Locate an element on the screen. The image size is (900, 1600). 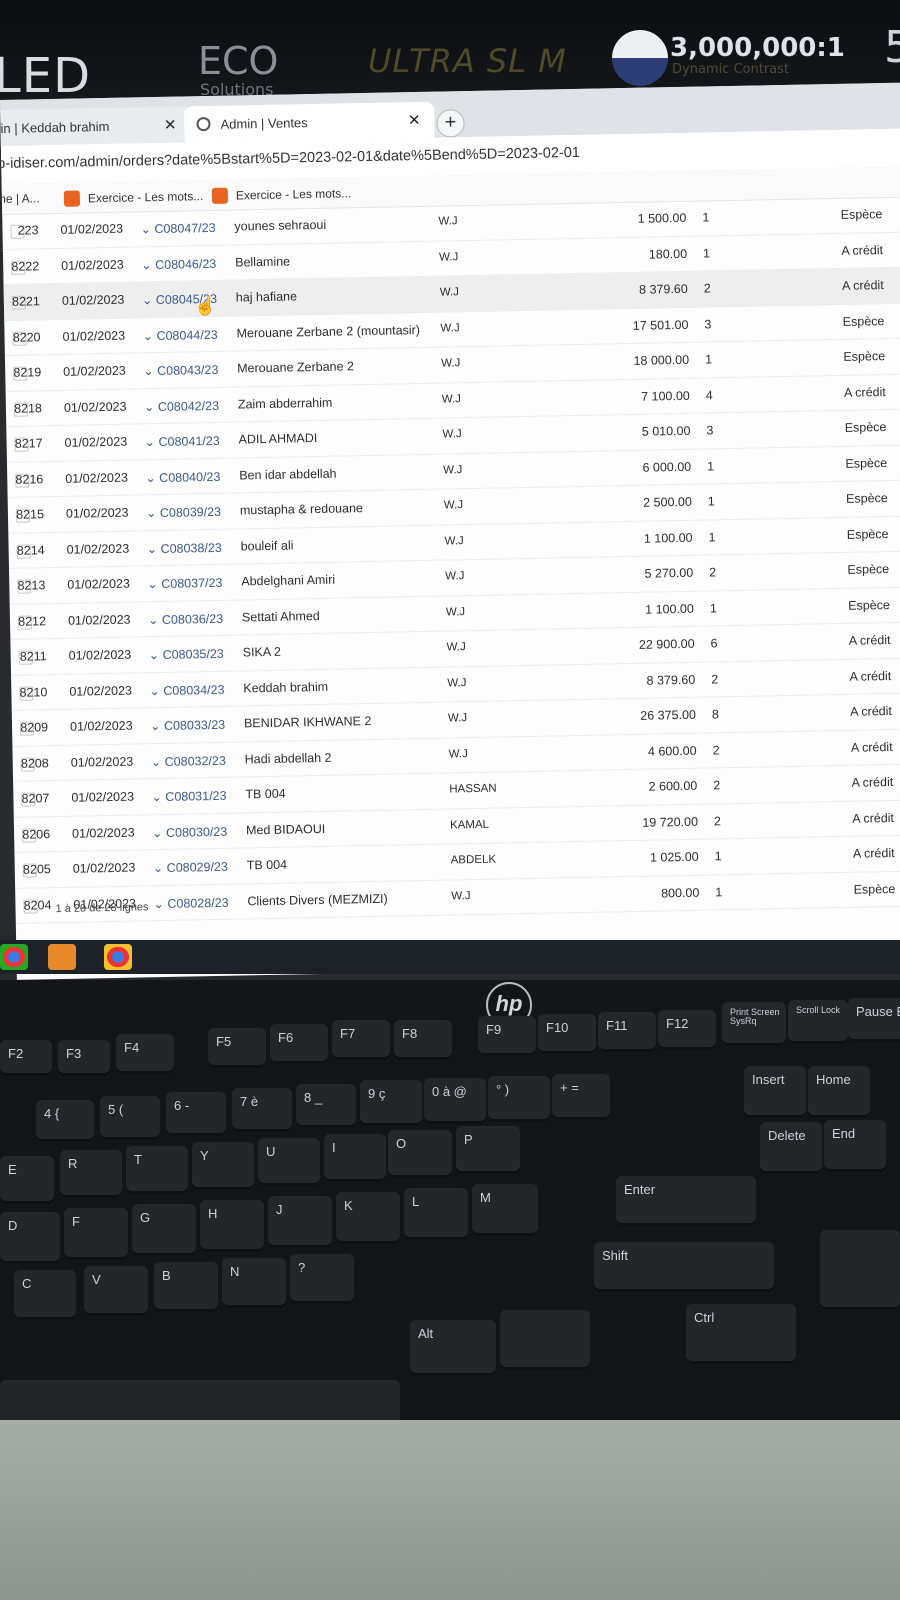
keyboard-key: E is located at coordinates (27, 1180).